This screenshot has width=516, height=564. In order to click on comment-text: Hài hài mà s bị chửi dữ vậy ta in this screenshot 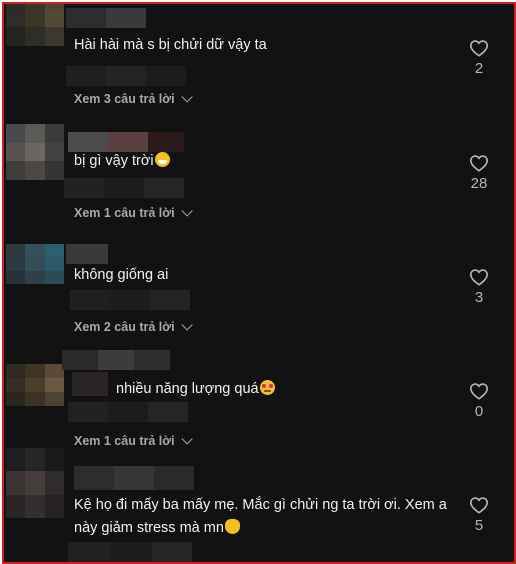, I will do `click(264, 45)`.